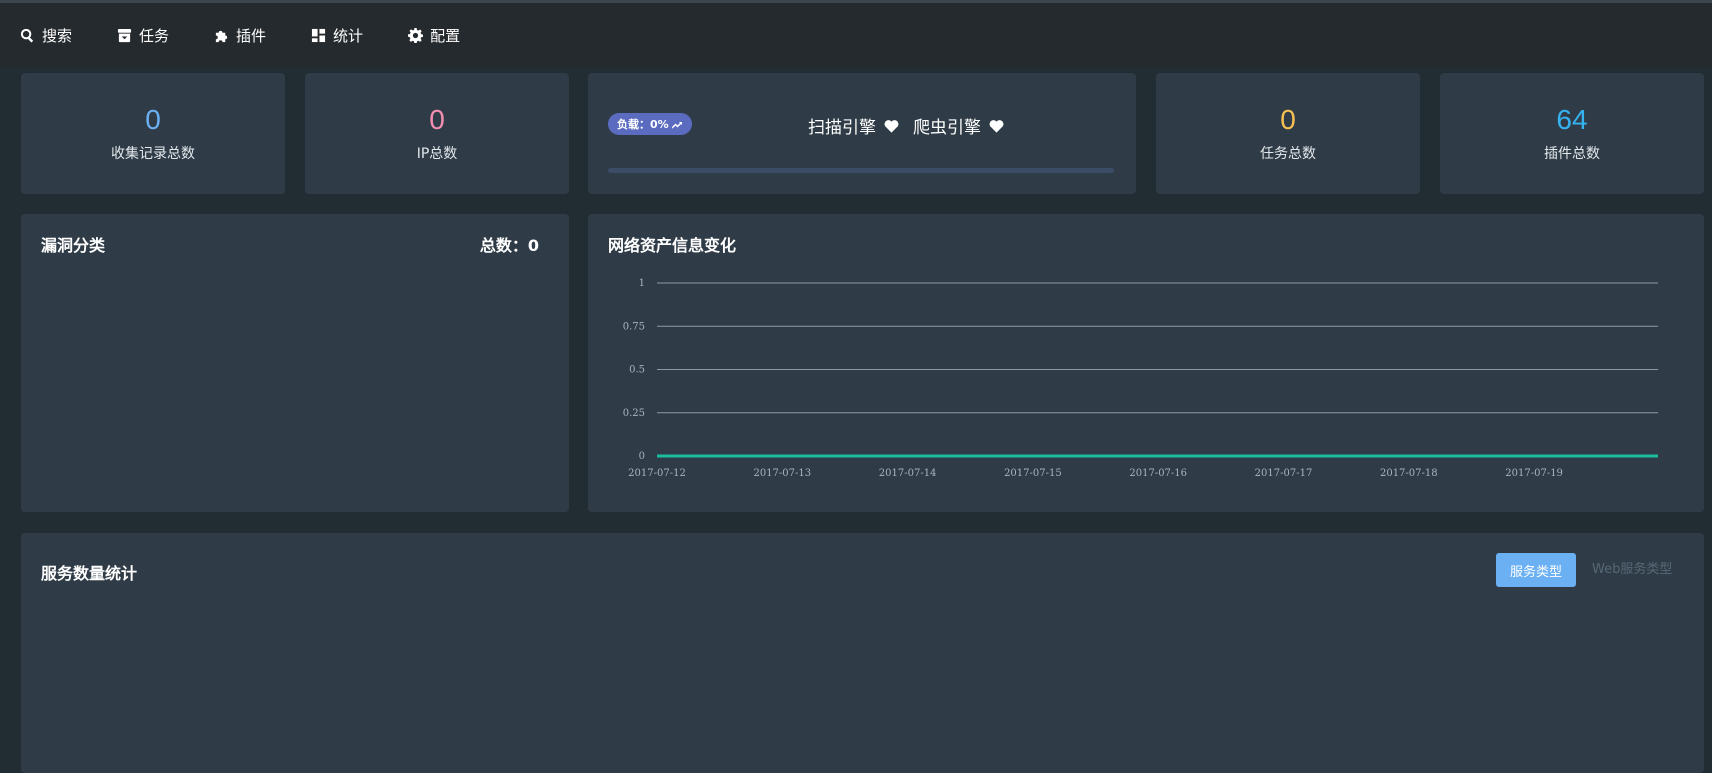  Describe the element at coordinates (634, 326) in the screenshot. I see `y-tick-label: 0.75` at that location.